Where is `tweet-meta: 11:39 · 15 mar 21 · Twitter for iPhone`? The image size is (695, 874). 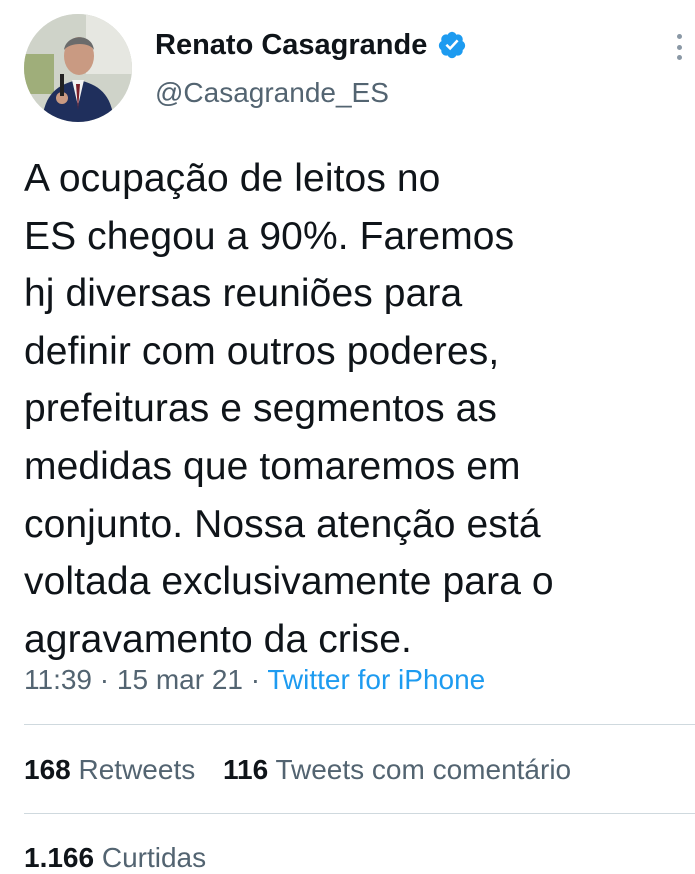 tweet-meta: 11:39 · 15 mar 21 · Twitter for iPhone is located at coordinates (254, 680).